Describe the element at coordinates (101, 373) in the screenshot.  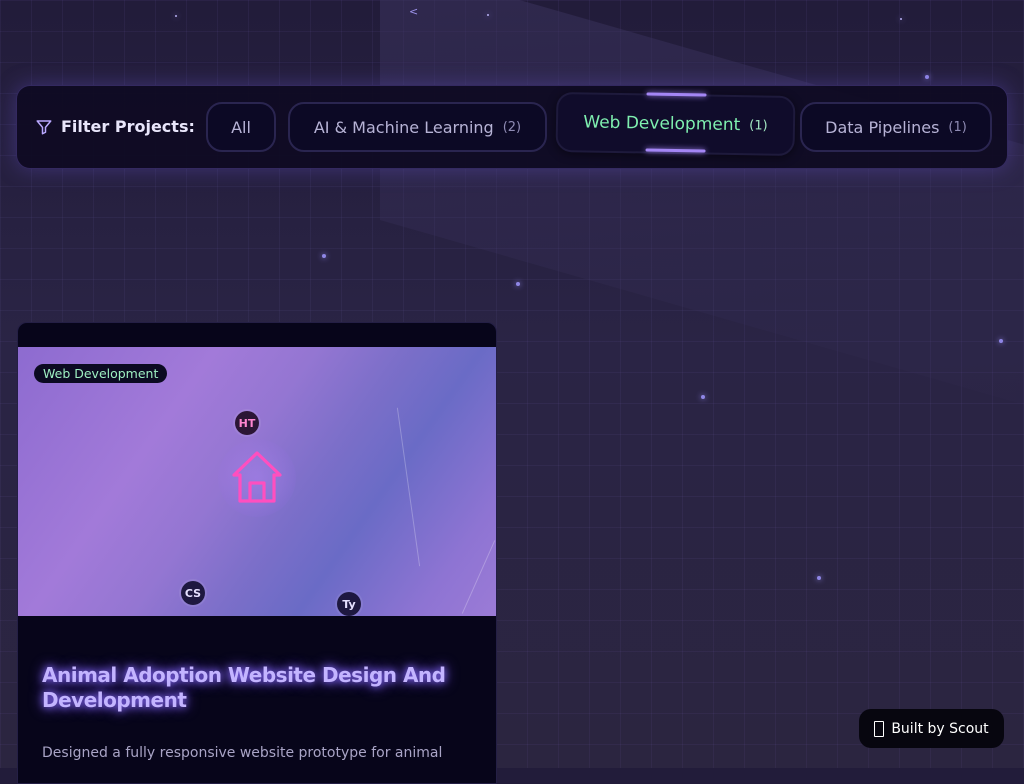
I see `category-badge: Web Development` at that location.